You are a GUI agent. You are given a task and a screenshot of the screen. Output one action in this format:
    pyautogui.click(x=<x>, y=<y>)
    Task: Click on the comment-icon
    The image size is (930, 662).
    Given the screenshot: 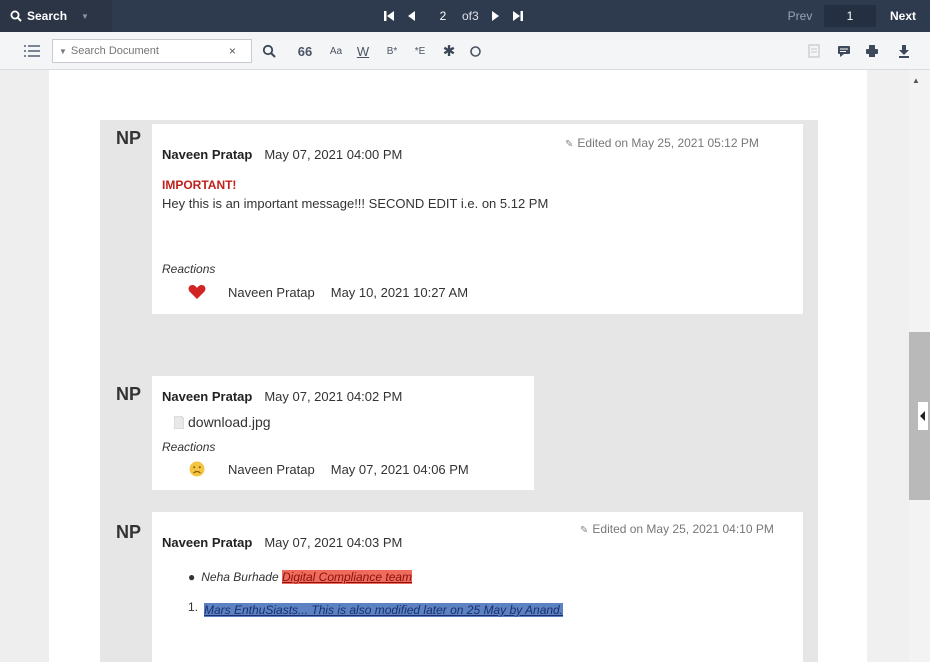 What is the action you would take?
    pyautogui.click(x=844, y=51)
    